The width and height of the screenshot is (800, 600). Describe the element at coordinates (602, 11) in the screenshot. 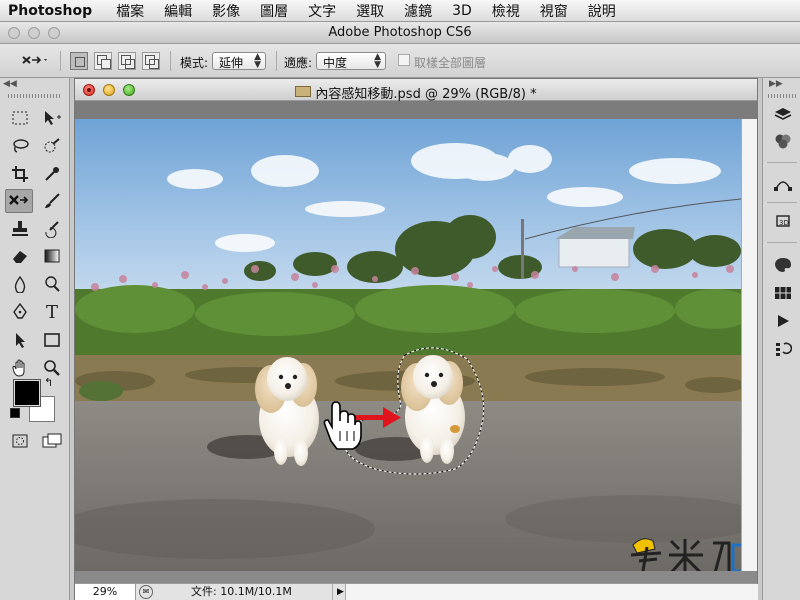

I see `menu-help: 說明` at that location.